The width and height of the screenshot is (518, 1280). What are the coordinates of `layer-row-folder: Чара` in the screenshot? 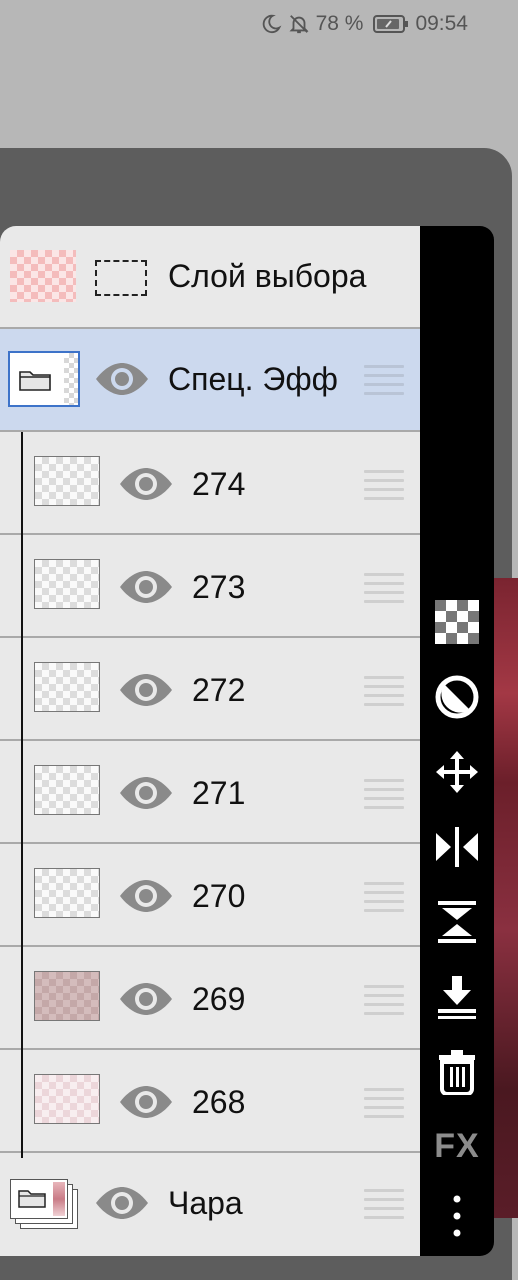 It's located at (210, 1204).